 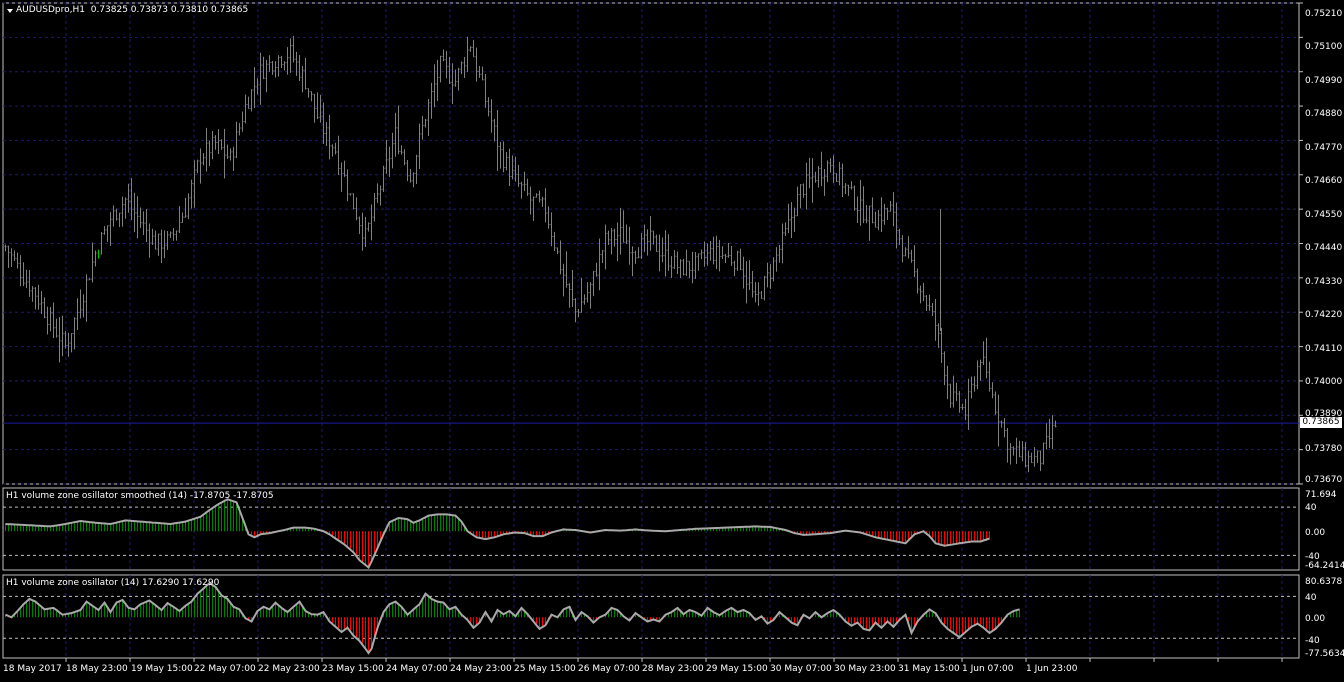 I want to click on osc2-tick: -77.5634, so click(x=1324, y=654).